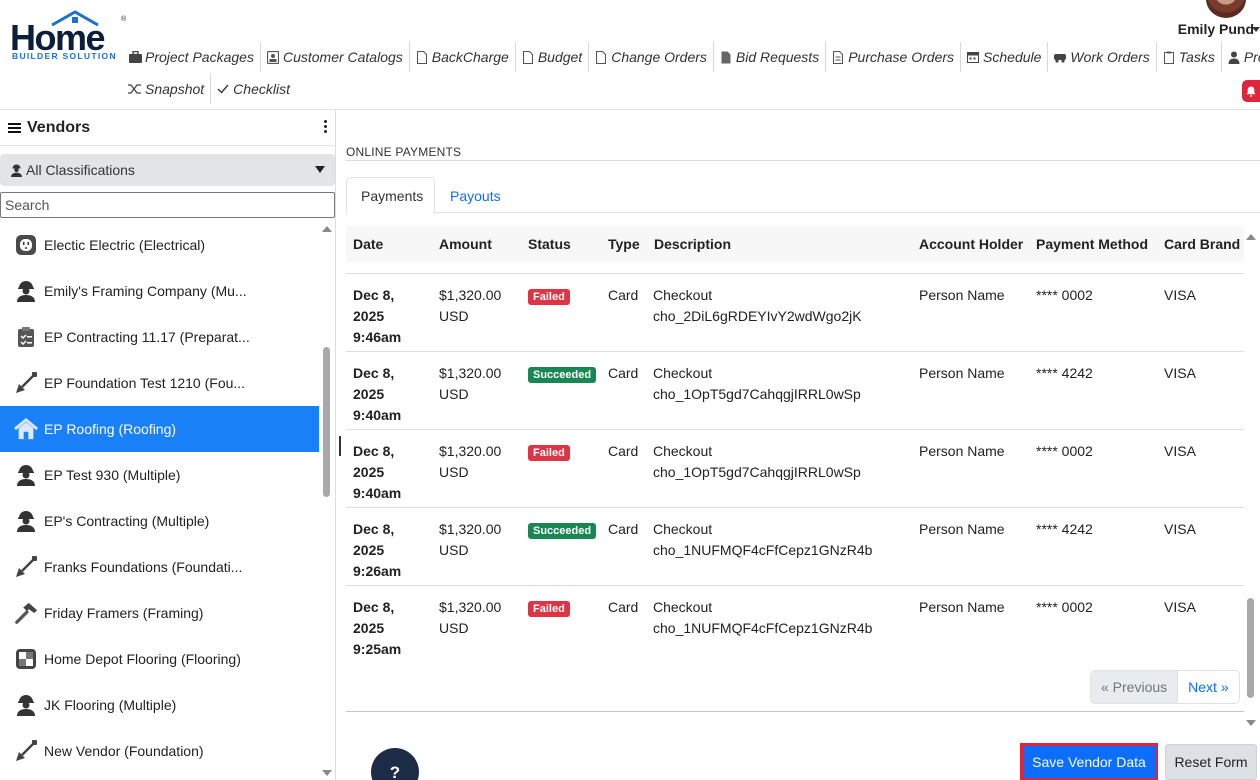 The width and height of the screenshot is (1260, 780). What do you see at coordinates (461, 57) in the screenshot?
I see `nav-backcharge: BackCharge` at bounding box center [461, 57].